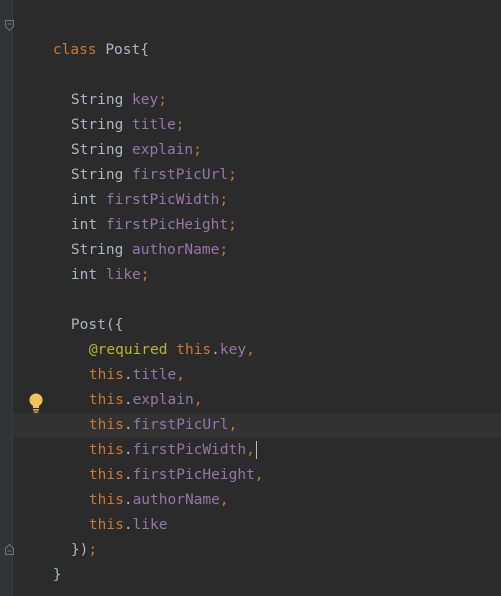 Image resolution: width=501 pixels, height=596 pixels. What do you see at coordinates (123, 275) in the screenshot?
I see `field-name: like` at bounding box center [123, 275].